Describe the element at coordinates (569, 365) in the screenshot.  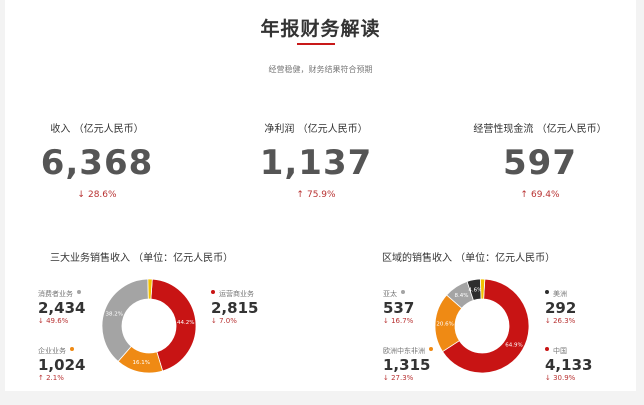
I see `legend-value: 4,133` at that location.